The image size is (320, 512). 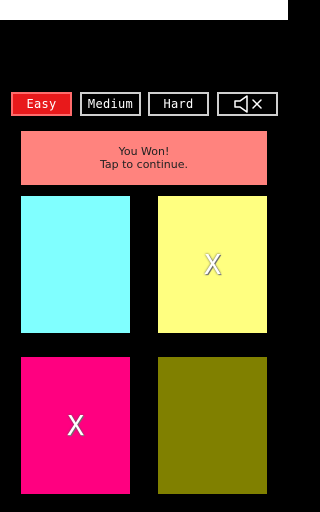 What do you see at coordinates (110, 104) in the screenshot?
I see `medium-button: Medium` at bounding box center [110, 104].